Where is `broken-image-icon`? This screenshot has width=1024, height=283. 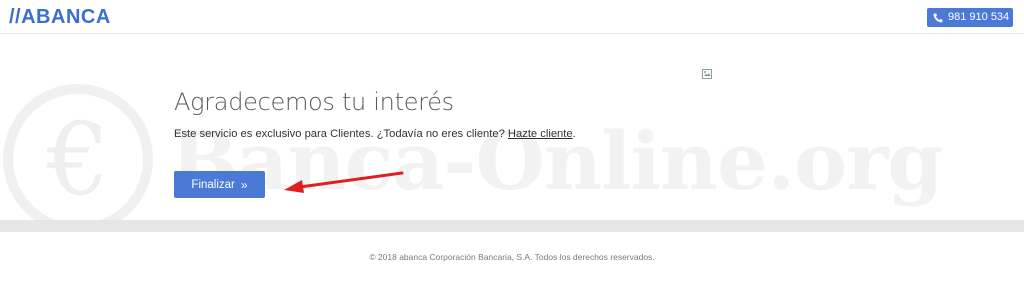 broken-image-icon is located at coordinates (707, 72).